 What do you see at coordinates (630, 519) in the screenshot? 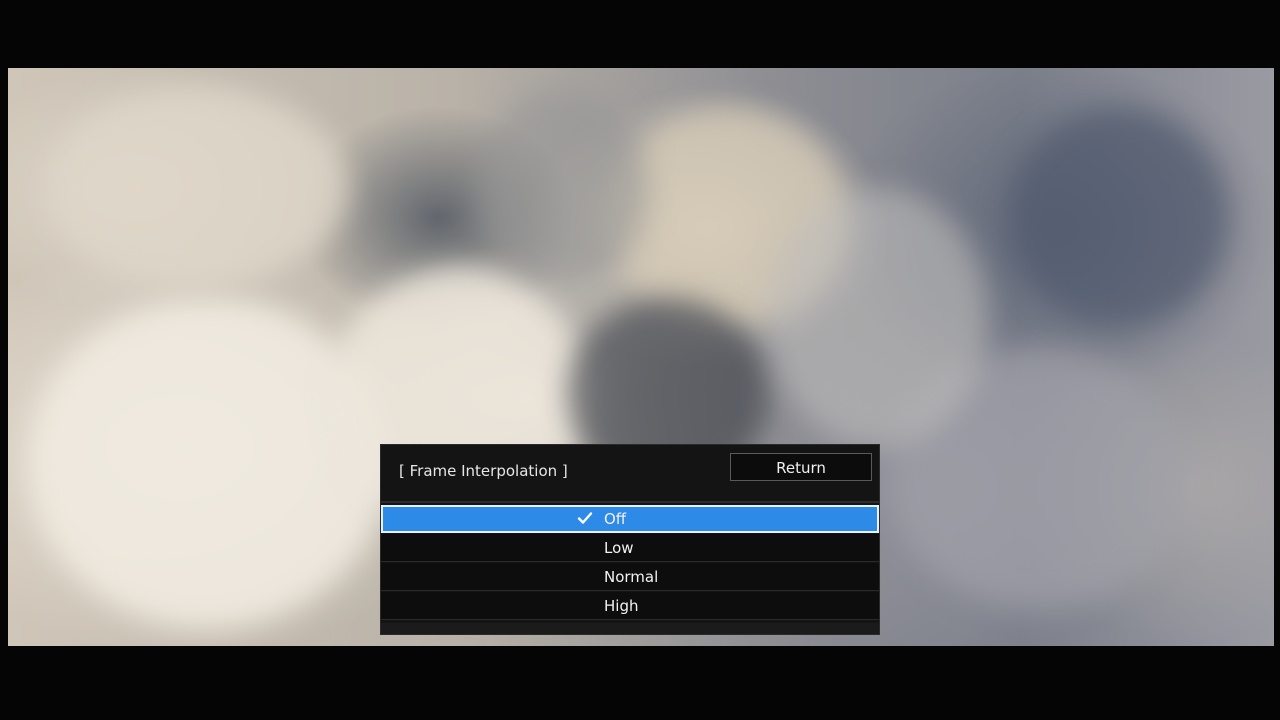
I see `option-off: Off` at bounding box center [630, 519].